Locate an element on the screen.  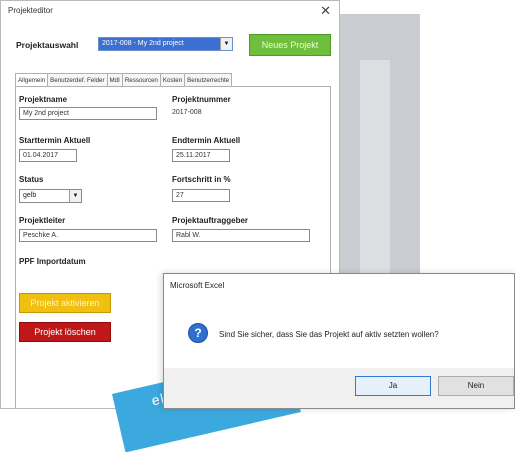
dialog-title: Microsoft Excel is located at coordinates (197, 285).